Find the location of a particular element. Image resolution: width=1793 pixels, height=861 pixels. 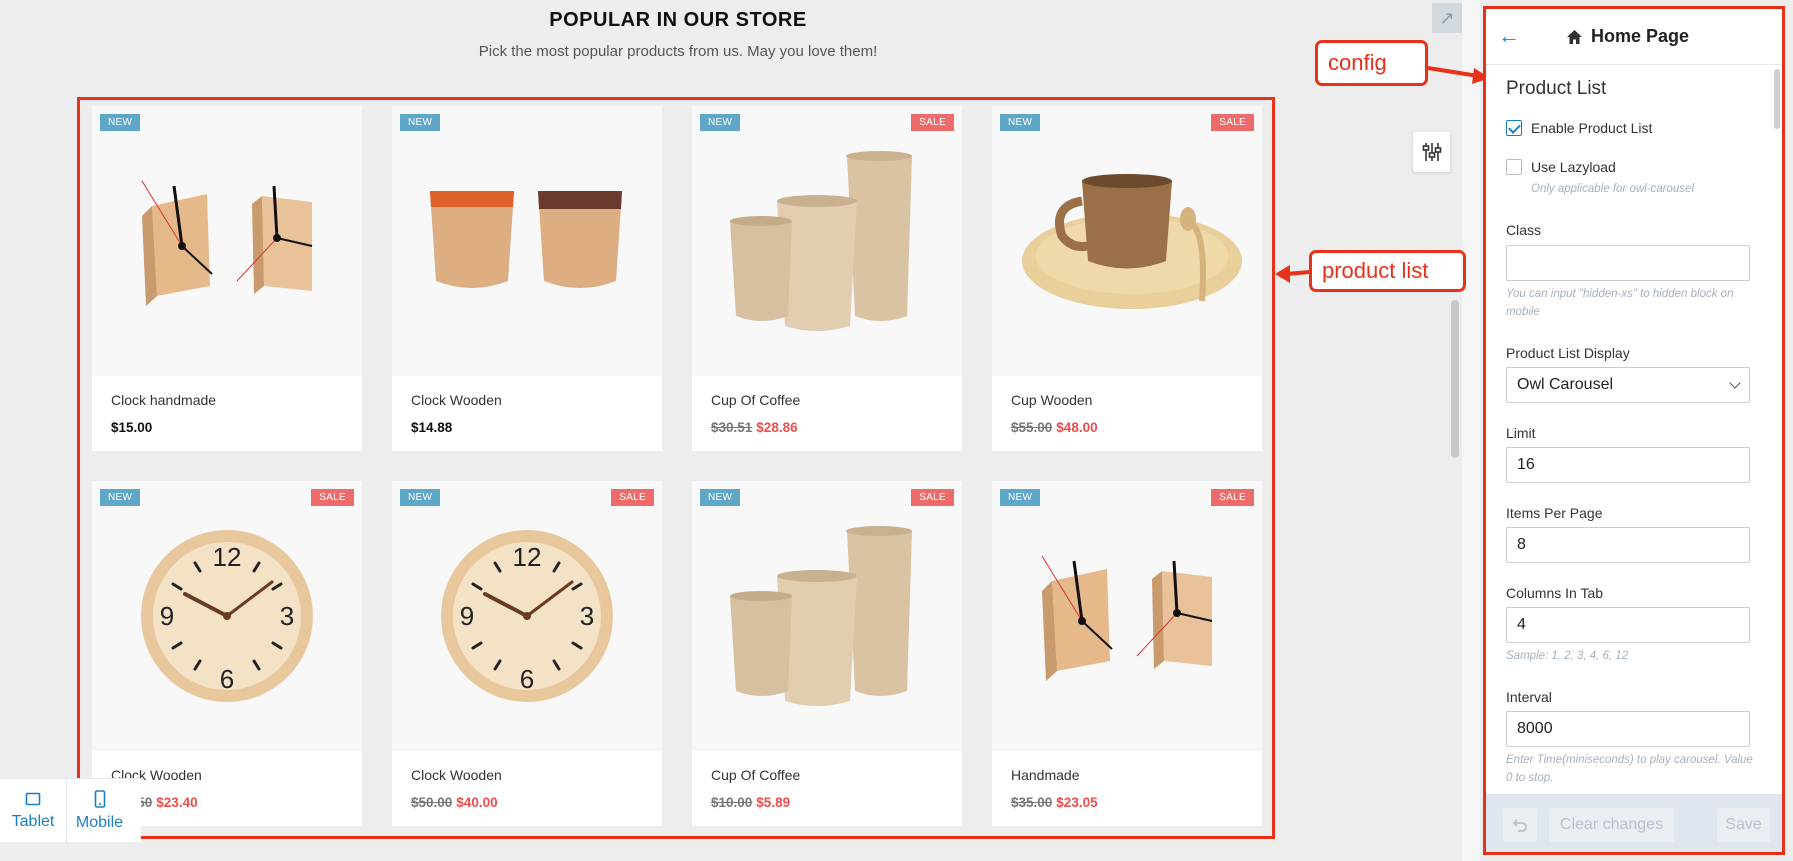

save-button: Save is located at coordinates (1743, 825).